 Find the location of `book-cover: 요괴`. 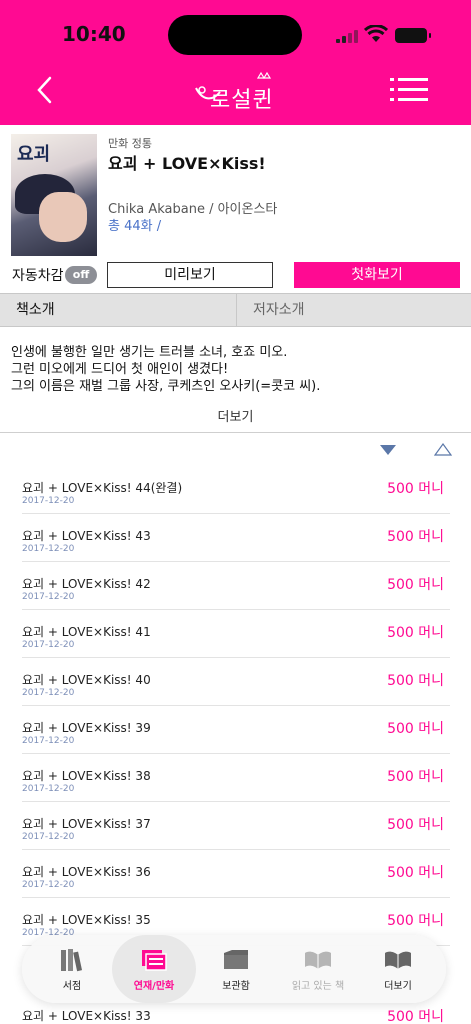

book-cover: 요괴 is located at coordinates (54, 195).